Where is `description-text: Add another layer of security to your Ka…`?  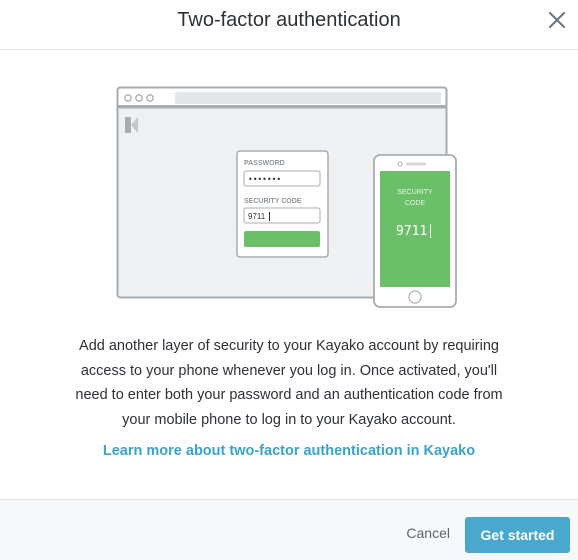
description-text: Add another layer of security to your Ka… is located at coordinates (289, 383).